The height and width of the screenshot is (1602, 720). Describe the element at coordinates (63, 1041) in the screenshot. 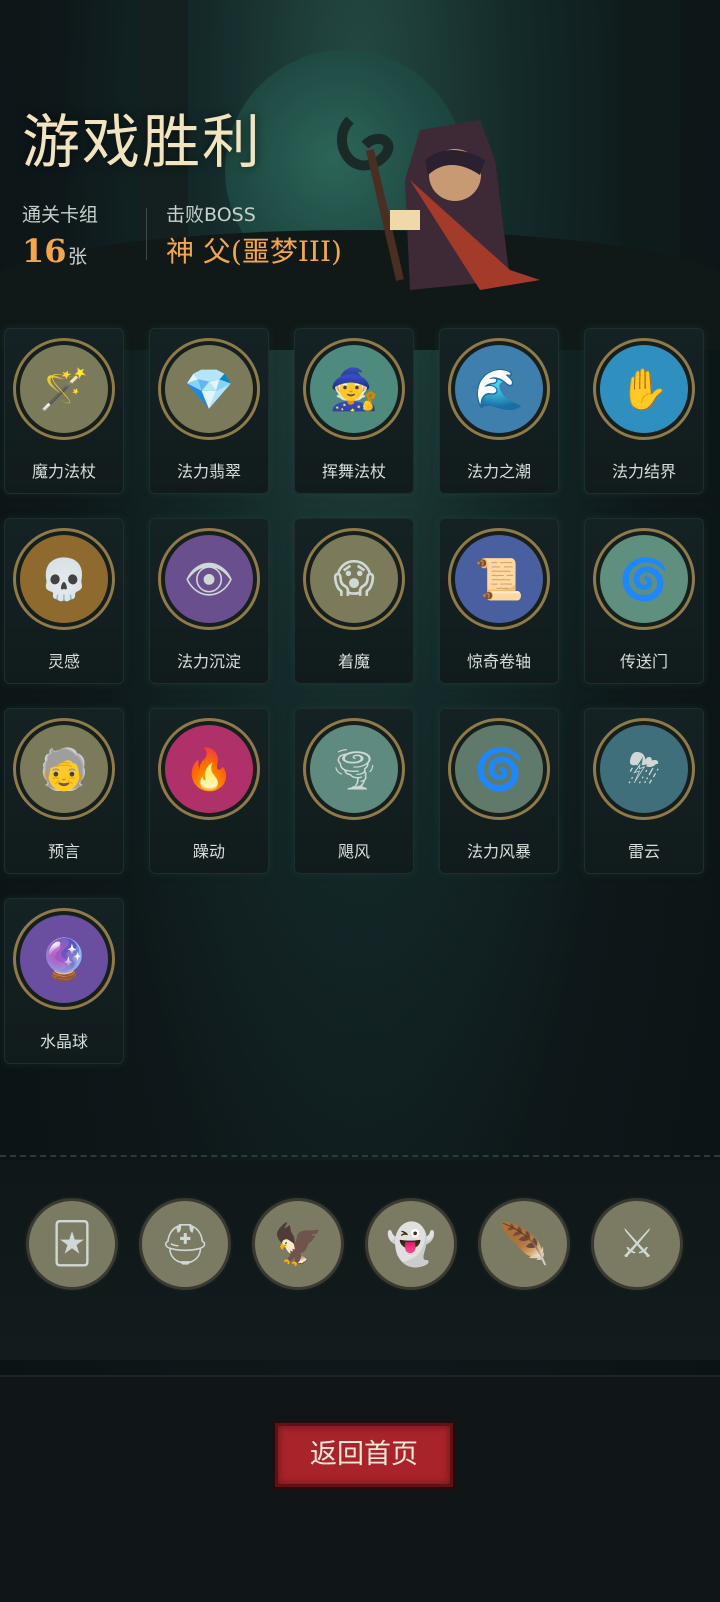

I see `card-name: 水晶球` at that location.